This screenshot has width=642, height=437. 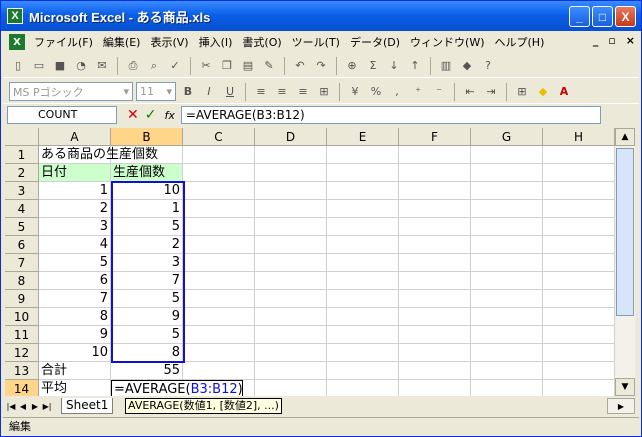 I want to click on sheet-tab-sheet1: Sheet1, so click(x=87, y=406).